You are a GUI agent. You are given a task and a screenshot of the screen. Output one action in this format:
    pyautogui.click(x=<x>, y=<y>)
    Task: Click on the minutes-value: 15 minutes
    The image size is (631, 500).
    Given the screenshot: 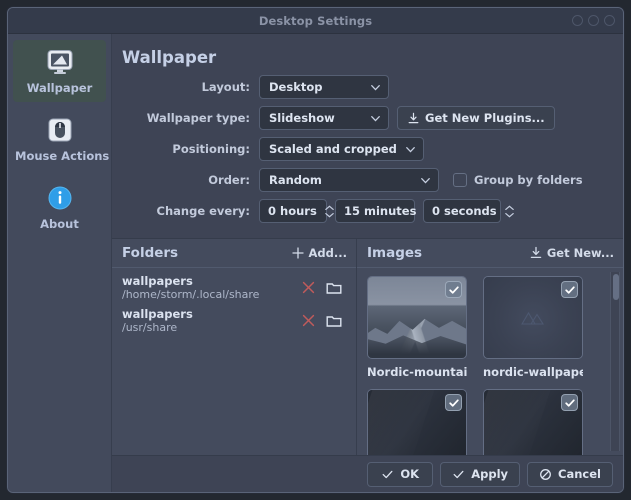 What is the action you would take?
    pyautogui.click(x=380, y=211)
    